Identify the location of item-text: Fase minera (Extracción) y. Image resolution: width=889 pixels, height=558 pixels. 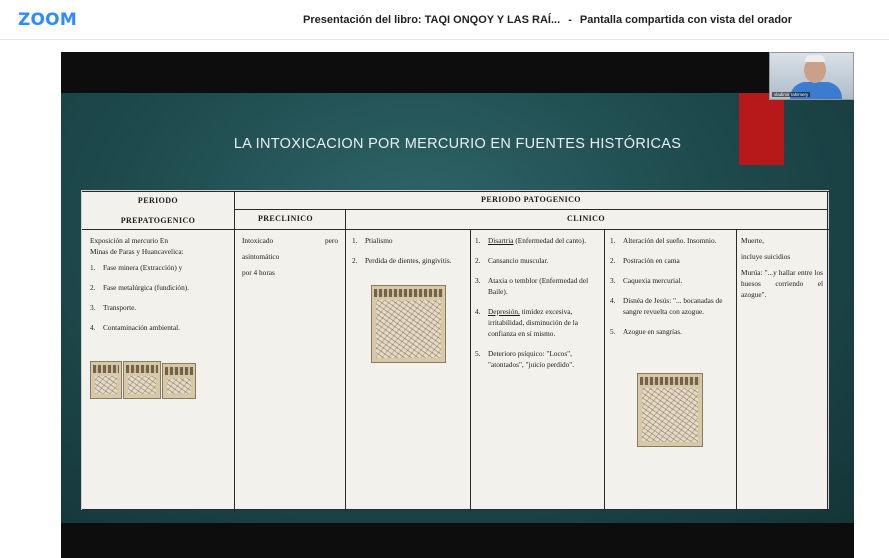
(143, 267).